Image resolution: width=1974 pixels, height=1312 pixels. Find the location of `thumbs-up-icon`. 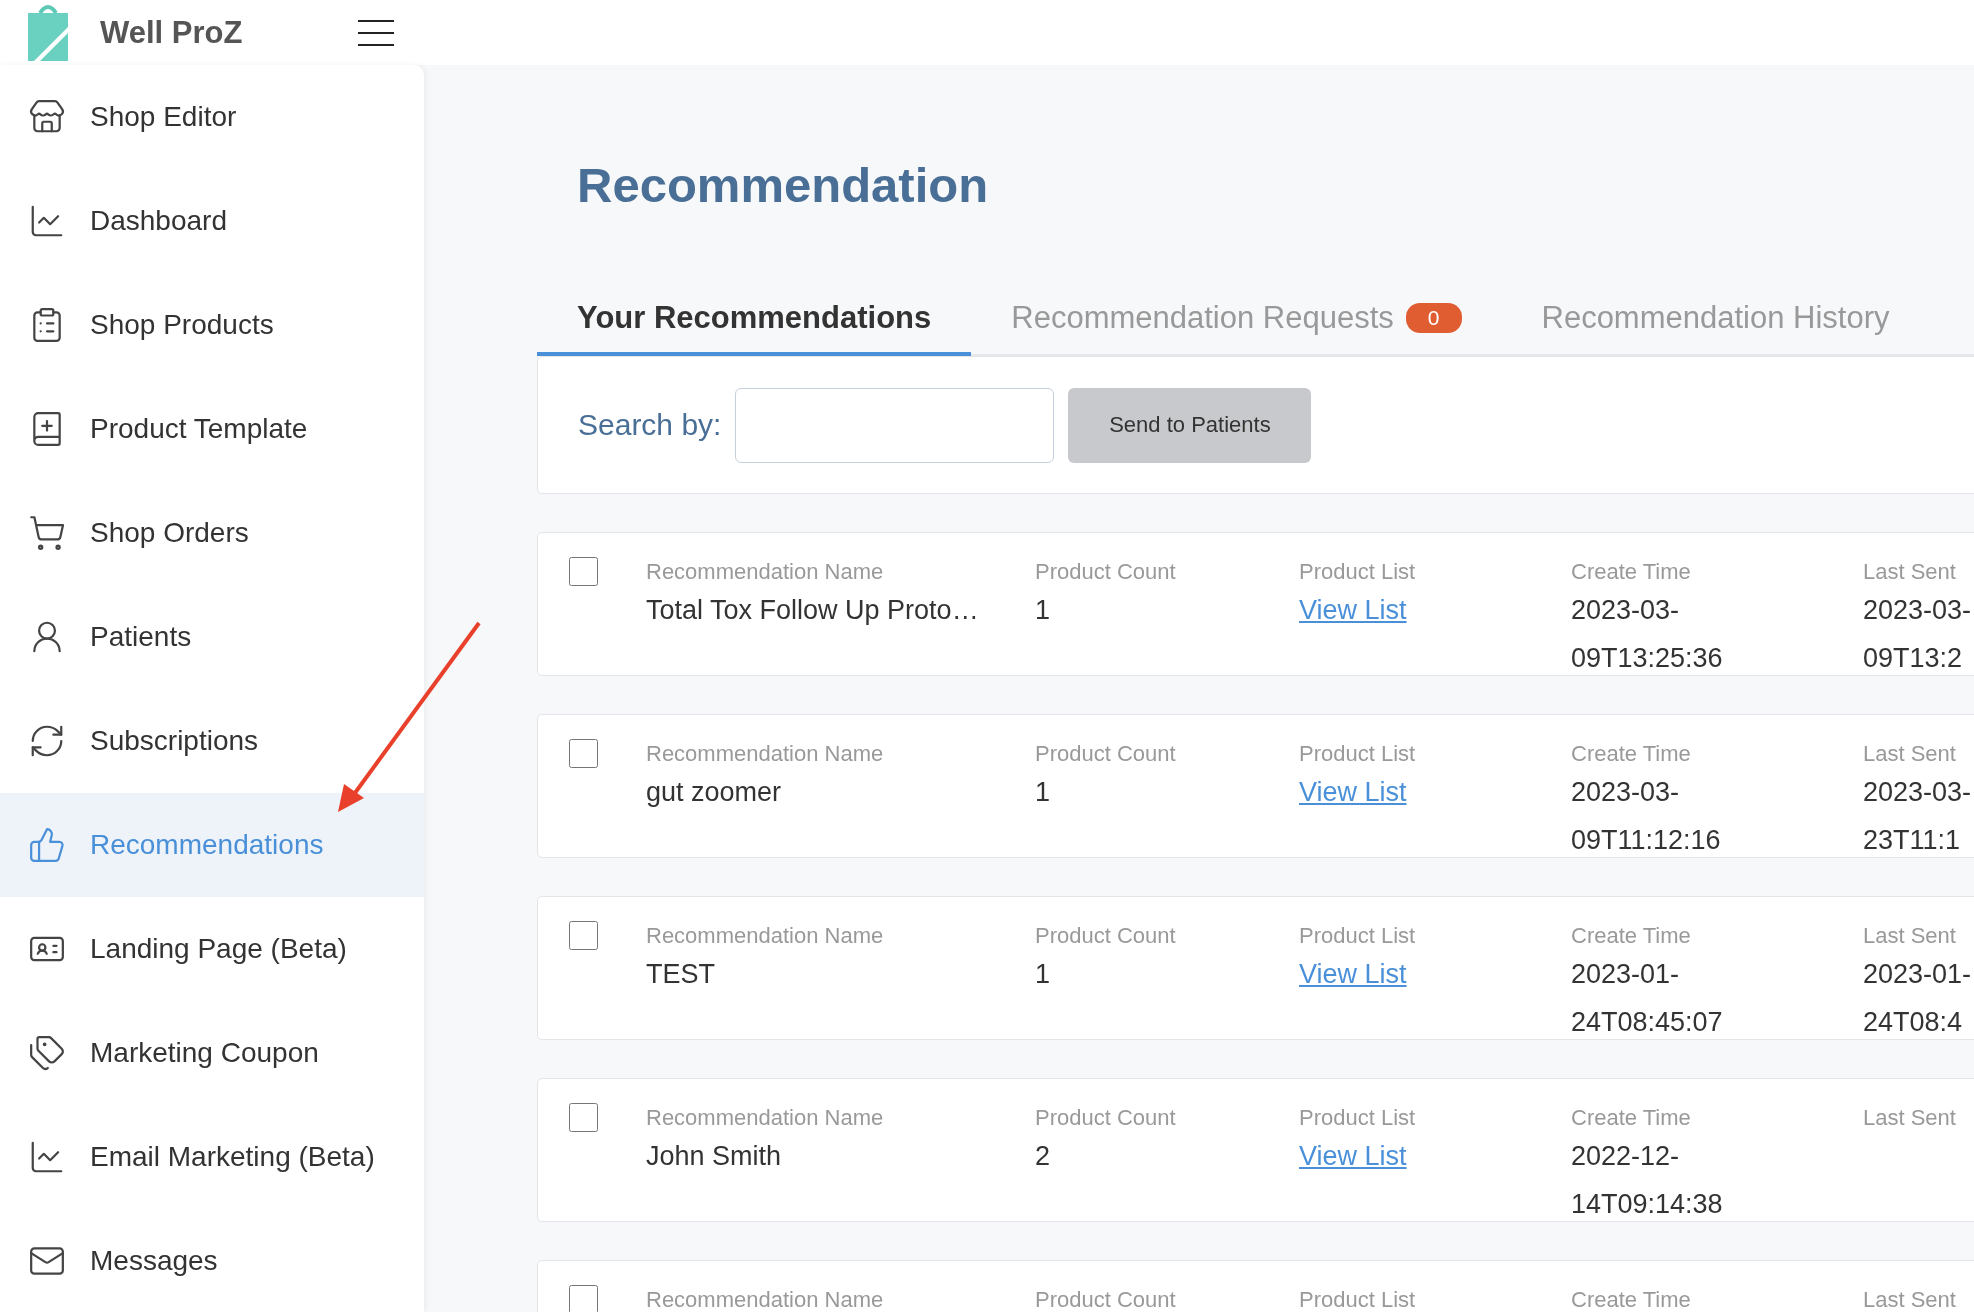

thumbs-up-icon is located at coordinates (47, 845).